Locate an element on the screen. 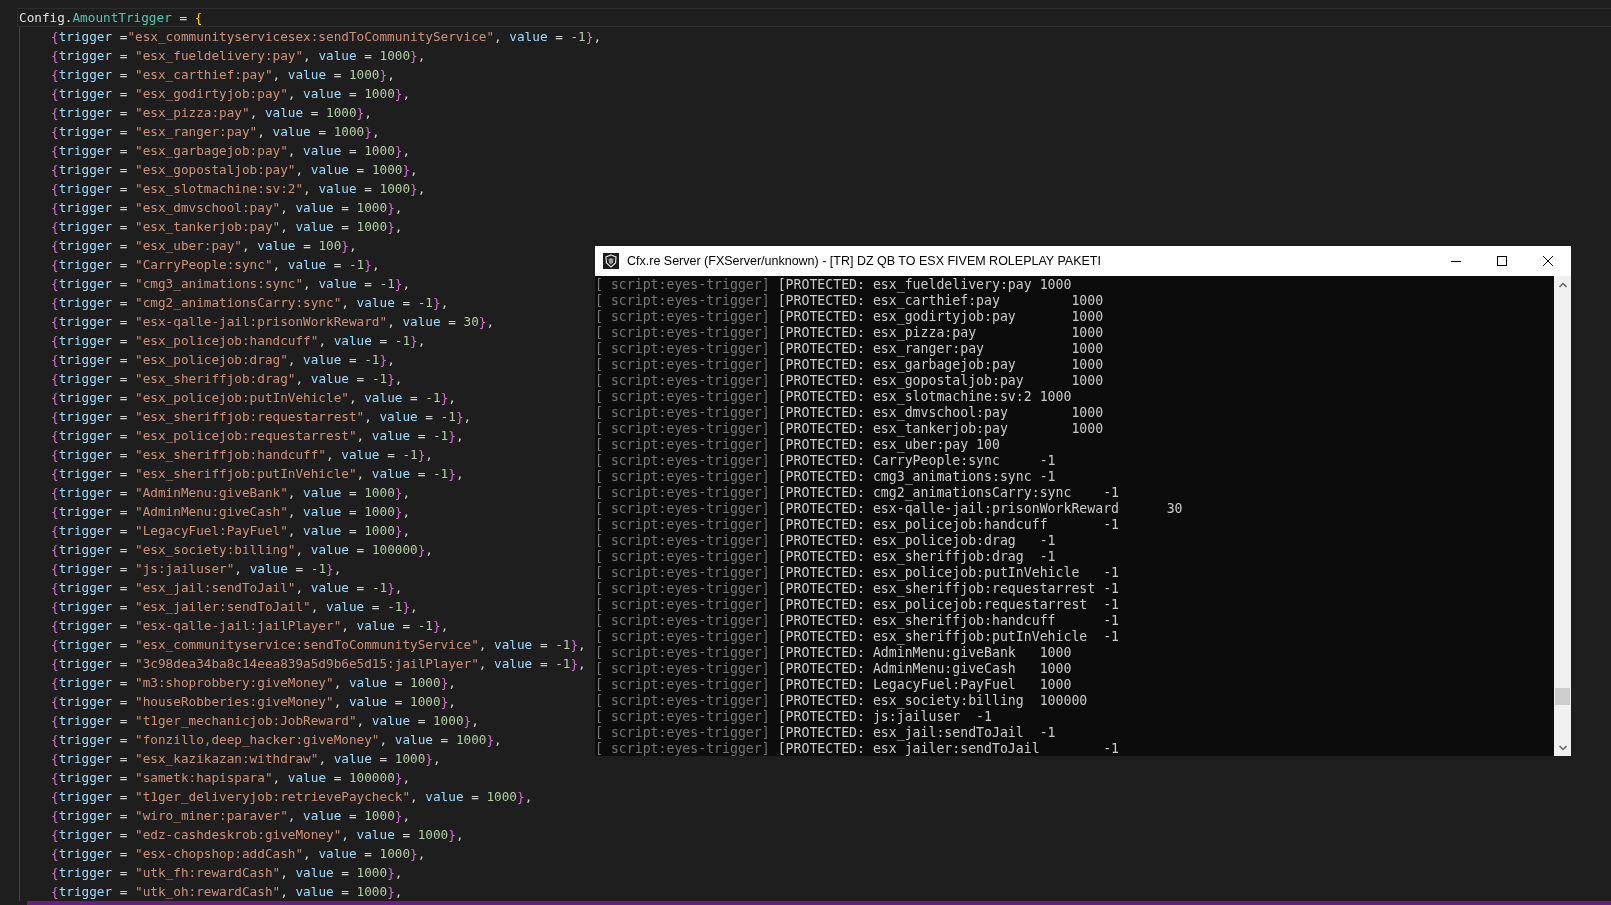  console-line: [ script:eyes-trigger] [PROTECTED: esx_carthief:pay 1000 is located at coordinates (850, 301).